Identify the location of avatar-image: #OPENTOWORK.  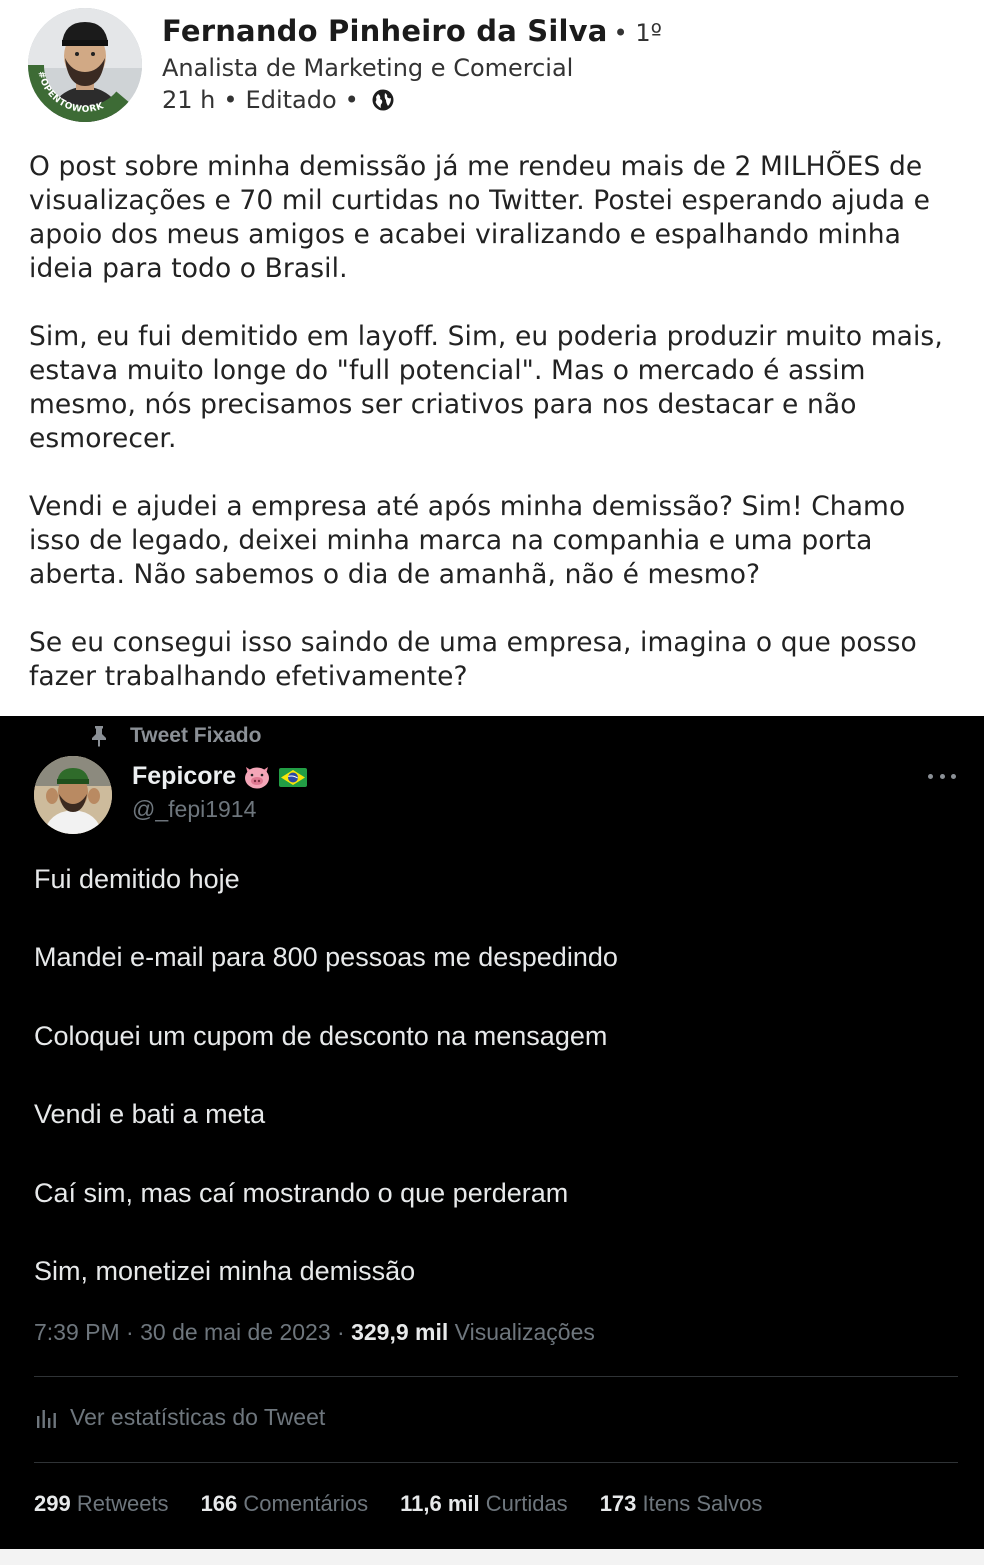
(85, 65).